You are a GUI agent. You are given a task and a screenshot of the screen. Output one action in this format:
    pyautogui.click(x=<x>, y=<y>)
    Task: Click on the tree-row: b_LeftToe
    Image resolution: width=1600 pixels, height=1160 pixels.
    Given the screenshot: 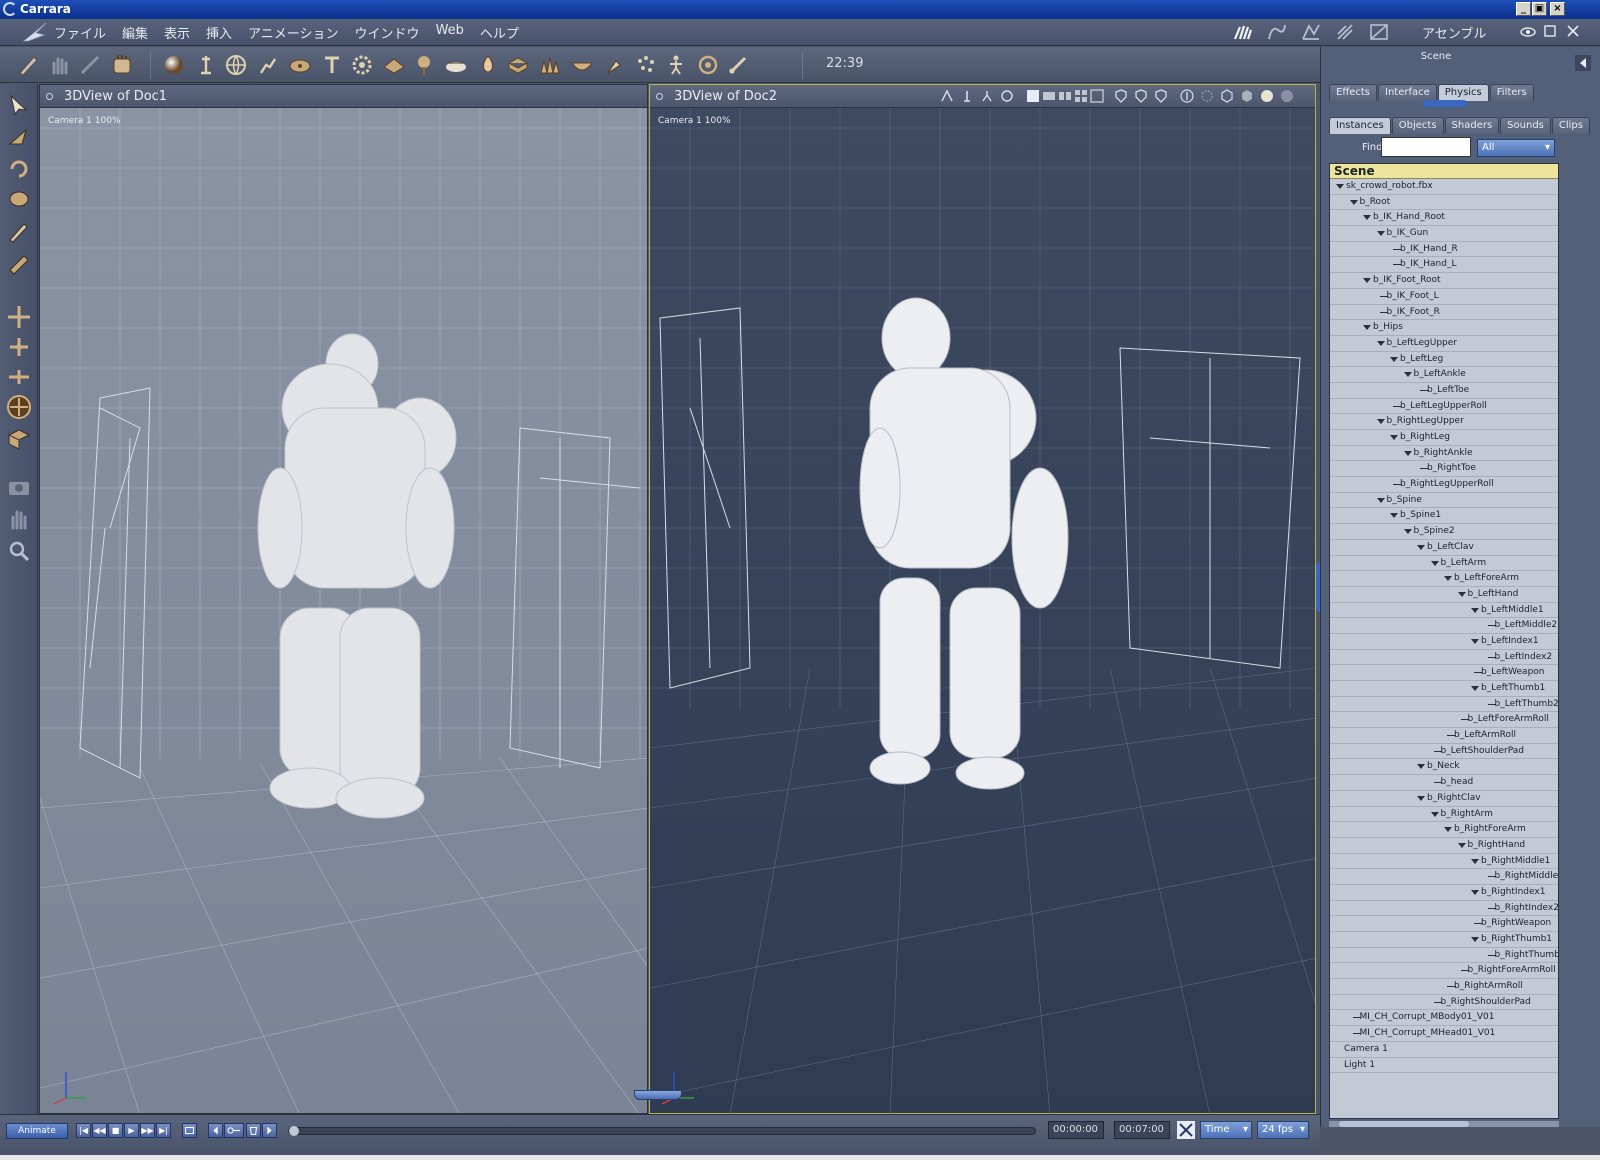 What is the action you would take?
    pyautogui.click(x=1444, y=391)
    